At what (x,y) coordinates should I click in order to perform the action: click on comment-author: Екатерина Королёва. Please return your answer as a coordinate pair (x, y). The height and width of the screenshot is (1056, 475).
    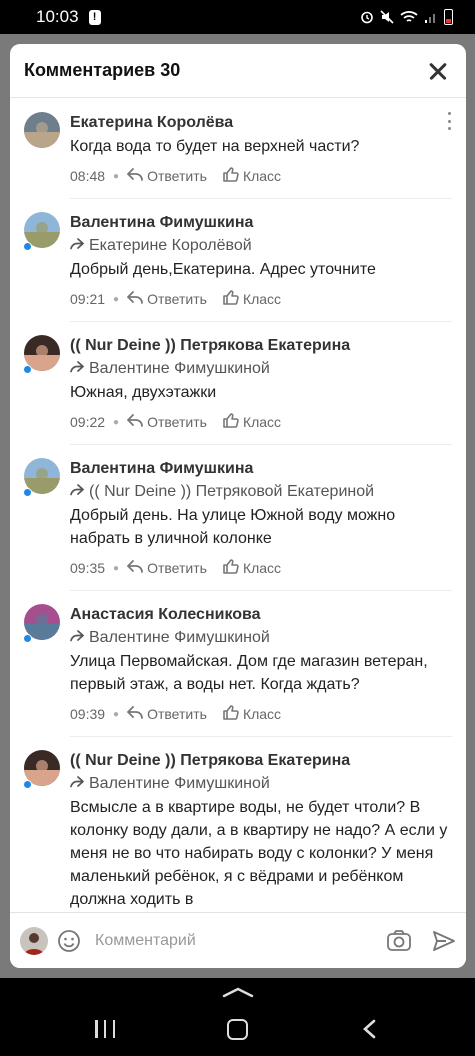
    Looking at the image, I should click on (261, 123).